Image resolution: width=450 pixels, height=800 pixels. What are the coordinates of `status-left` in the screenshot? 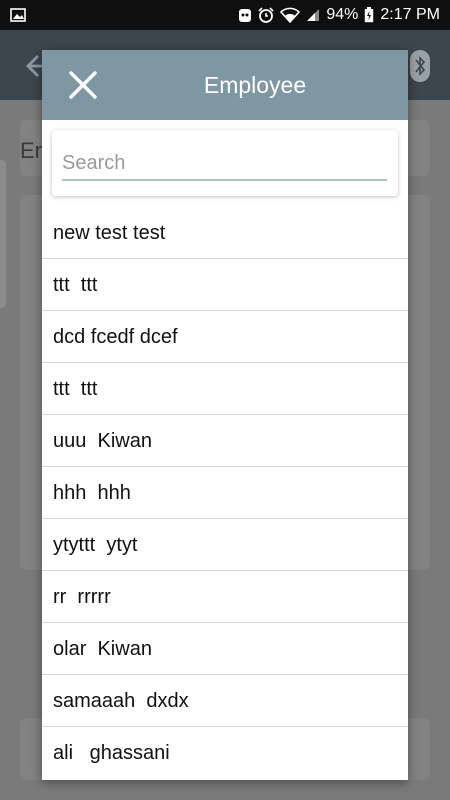 It's located at (18, 15).